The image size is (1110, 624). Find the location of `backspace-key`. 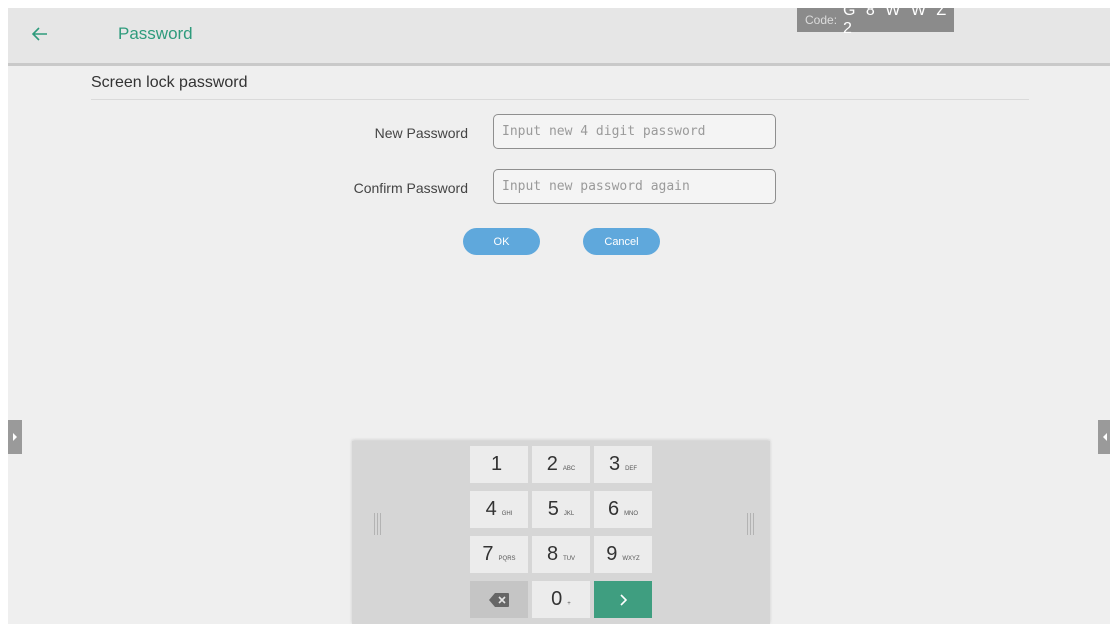

backspace-key is located at coordinates (499, 599).